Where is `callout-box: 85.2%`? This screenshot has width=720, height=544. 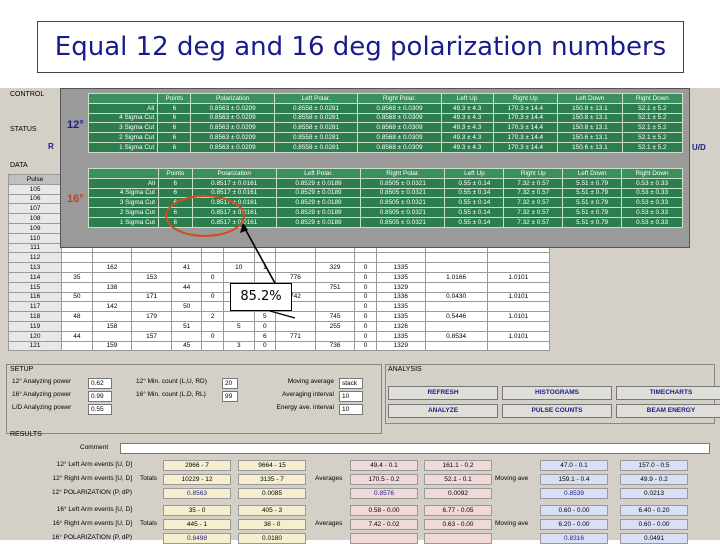 callout-box: 85.2% is located at coordinates (261, 297).